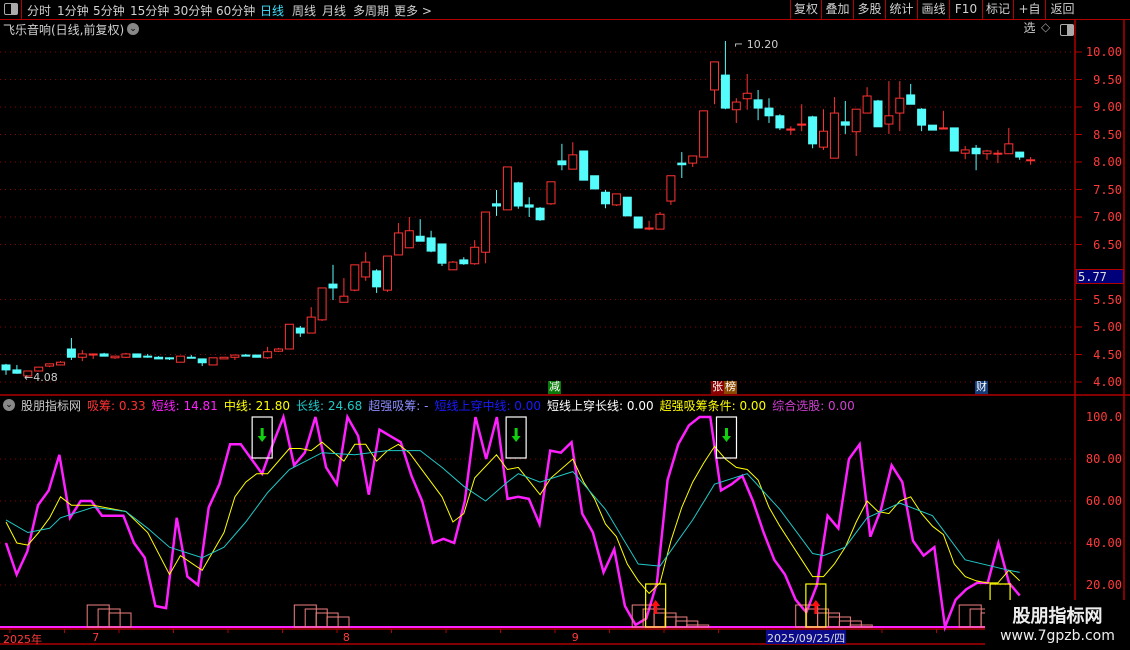 The image size is (1130, 650). I want to click on price-axis-label: 7.50, so click(1107, 189).